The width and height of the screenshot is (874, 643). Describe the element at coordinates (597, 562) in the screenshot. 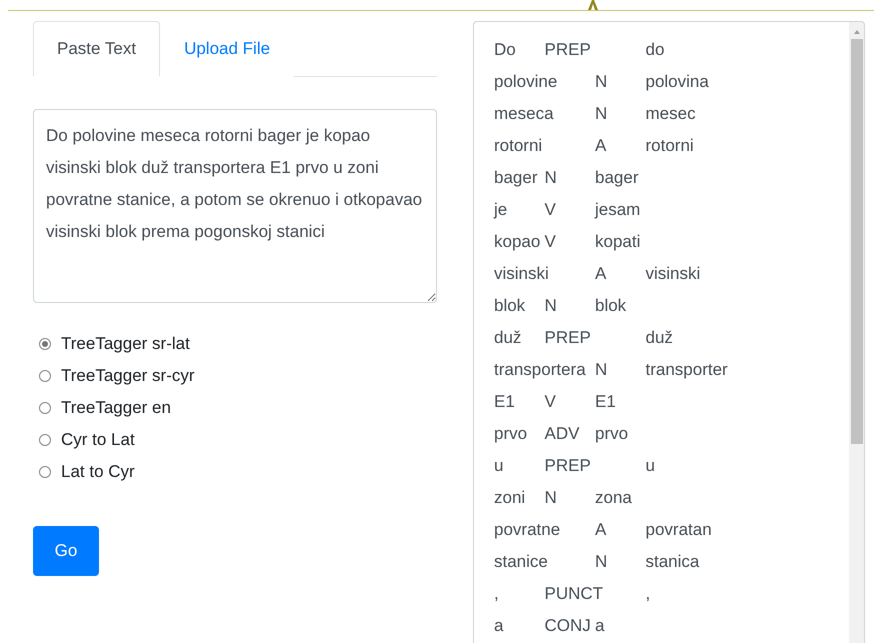

I see `output-line: stanice N stanica` at that location.